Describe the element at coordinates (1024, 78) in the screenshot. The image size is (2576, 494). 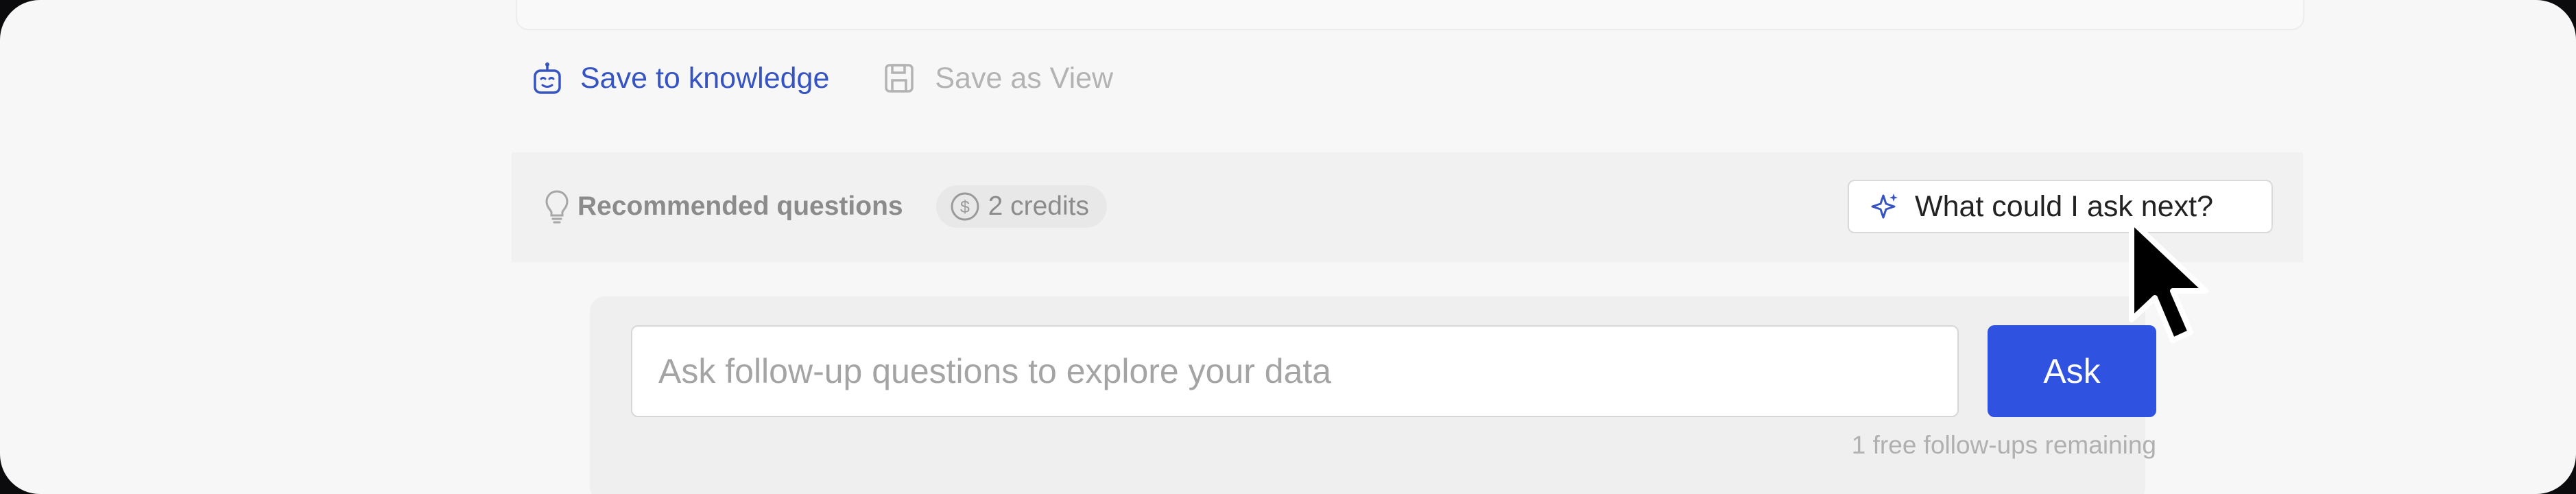
I see `save-as-view-label: Save as View` at that location.